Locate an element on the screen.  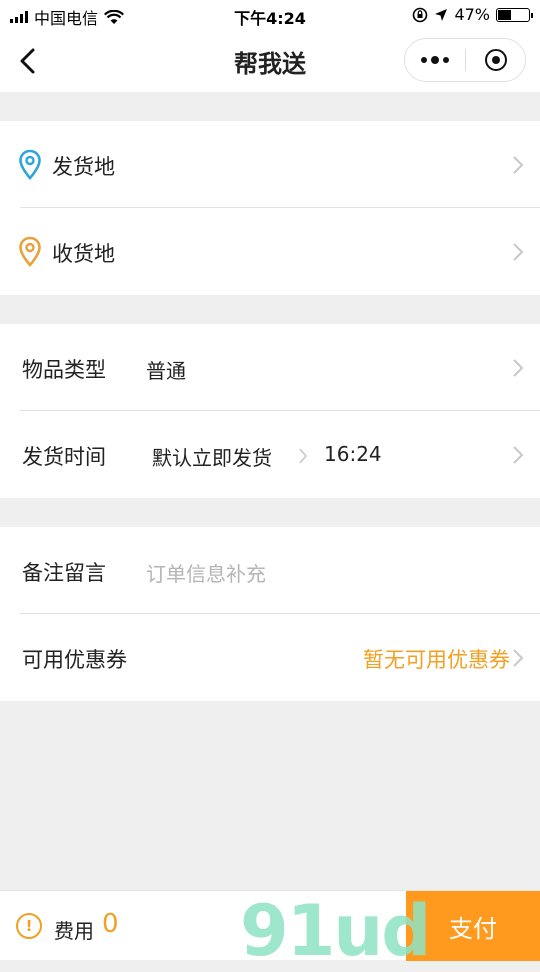
battery-icon is located at coordinates (514, 14).